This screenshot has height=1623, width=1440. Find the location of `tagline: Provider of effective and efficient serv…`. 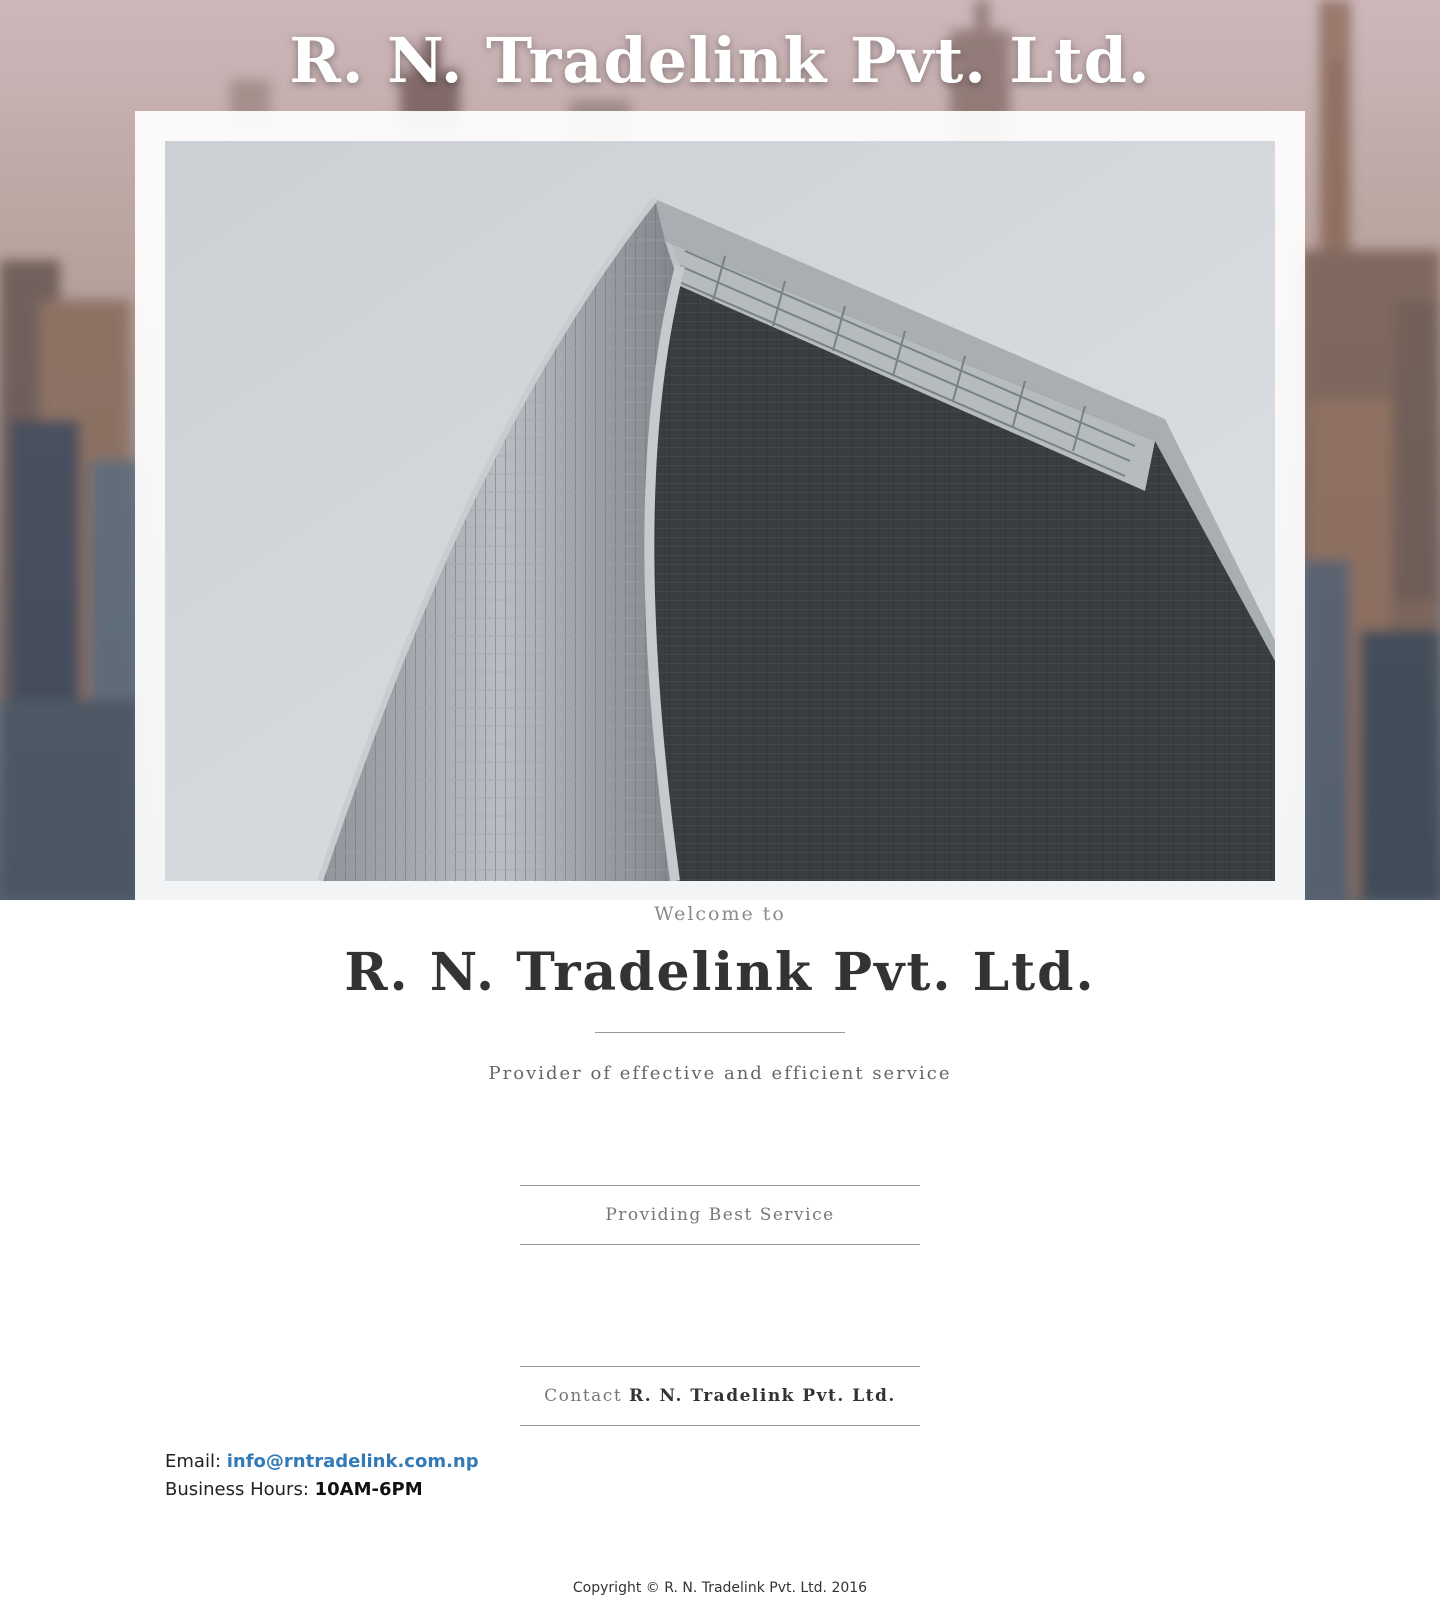

tagline: Provider of effective and efficient serv… is located at coordinates (720, 1073).